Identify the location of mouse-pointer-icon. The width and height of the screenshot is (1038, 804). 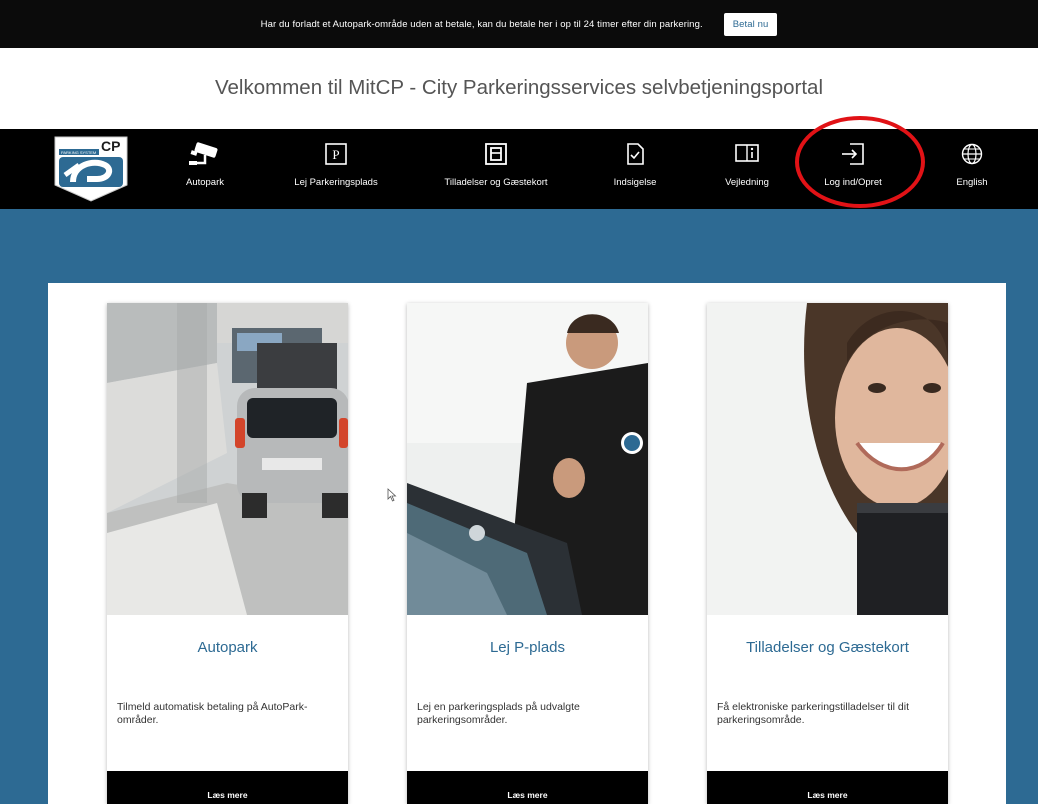
(392, 497).